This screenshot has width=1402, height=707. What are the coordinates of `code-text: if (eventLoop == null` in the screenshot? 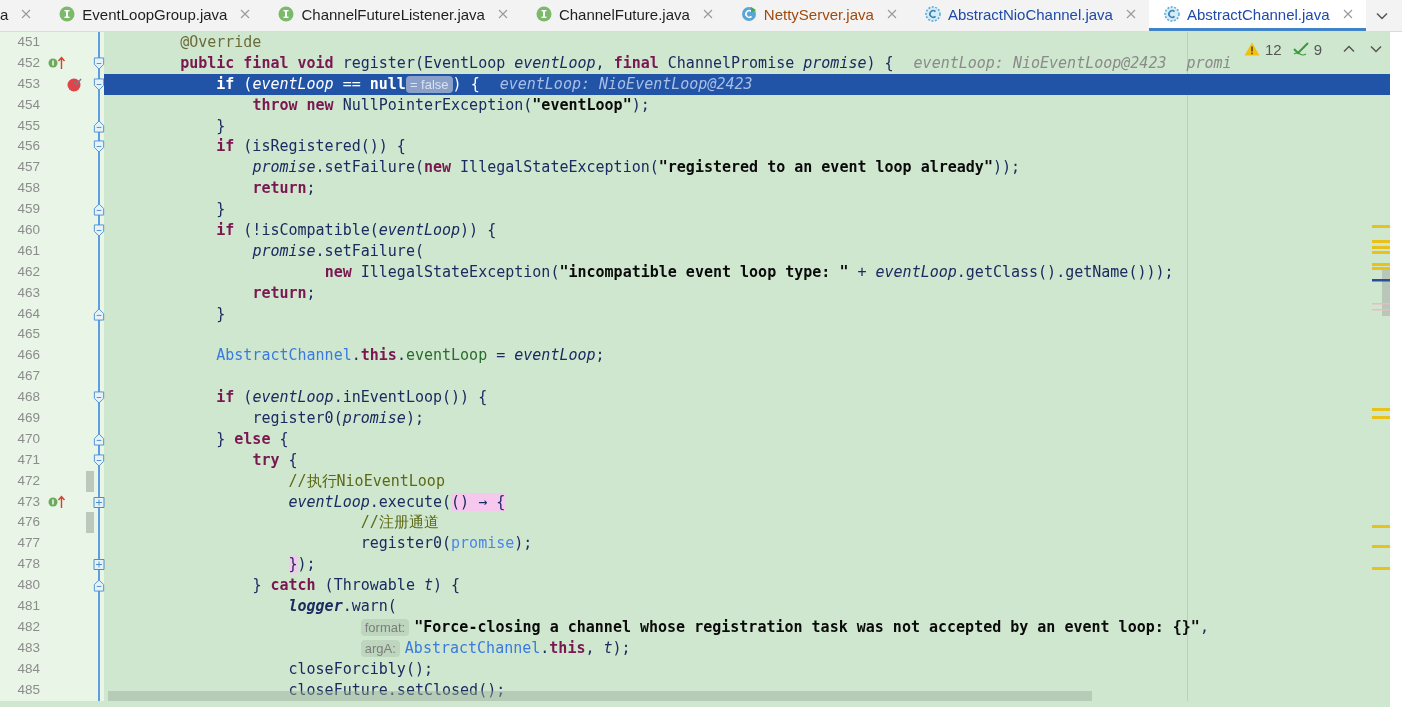 It's located at (311, 84).